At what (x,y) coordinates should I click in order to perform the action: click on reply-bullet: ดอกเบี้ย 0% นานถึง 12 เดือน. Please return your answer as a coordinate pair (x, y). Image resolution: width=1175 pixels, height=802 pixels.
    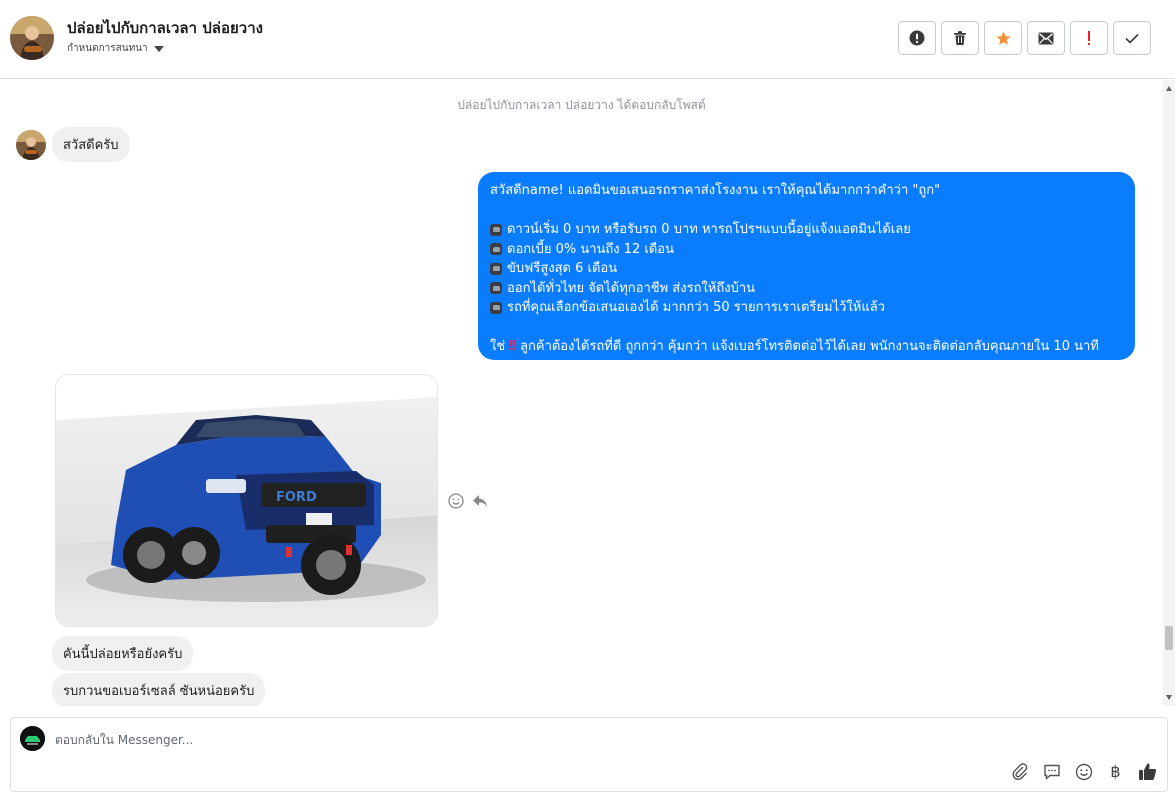
    Looking at the image, I should click on (806, 250).